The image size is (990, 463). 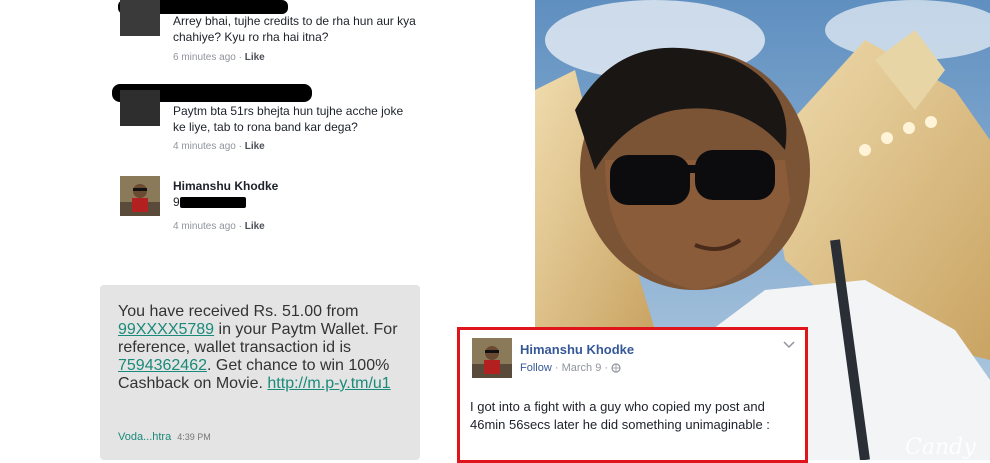 What do you see at coordinates (582, 368) in the screenshot?
I see `post-date: March 9` at bounding box center [582, 368].